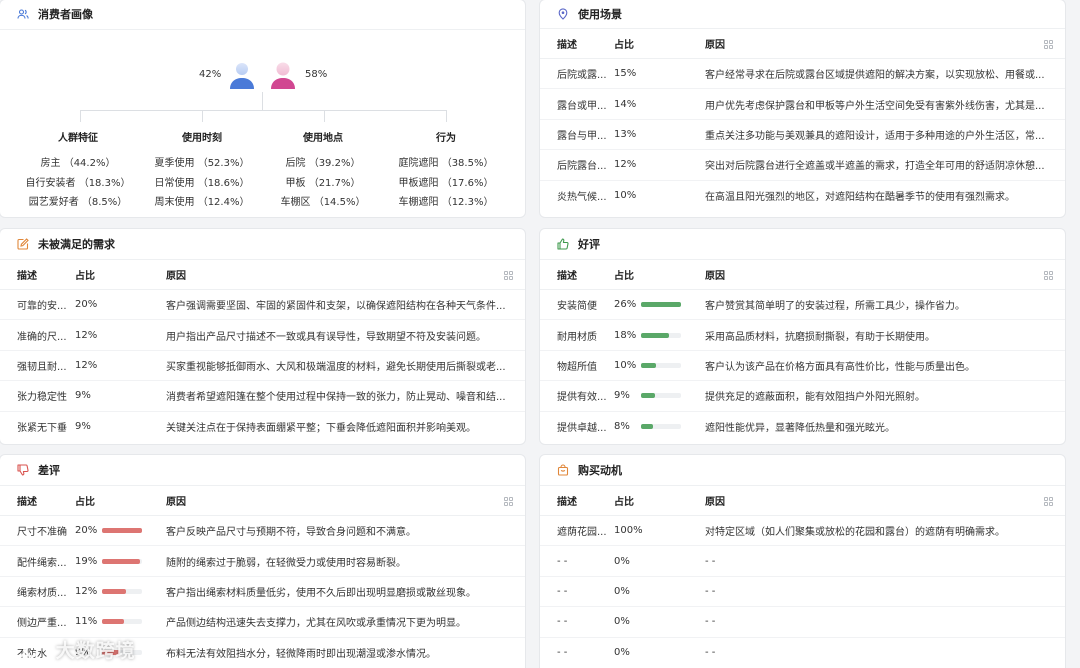 This screenshot has width=1080, height=668. What do you see at coordinates (628, 531) in the screenshot?
I see `row-percentage: 100%` at bounding box center [628, 531].